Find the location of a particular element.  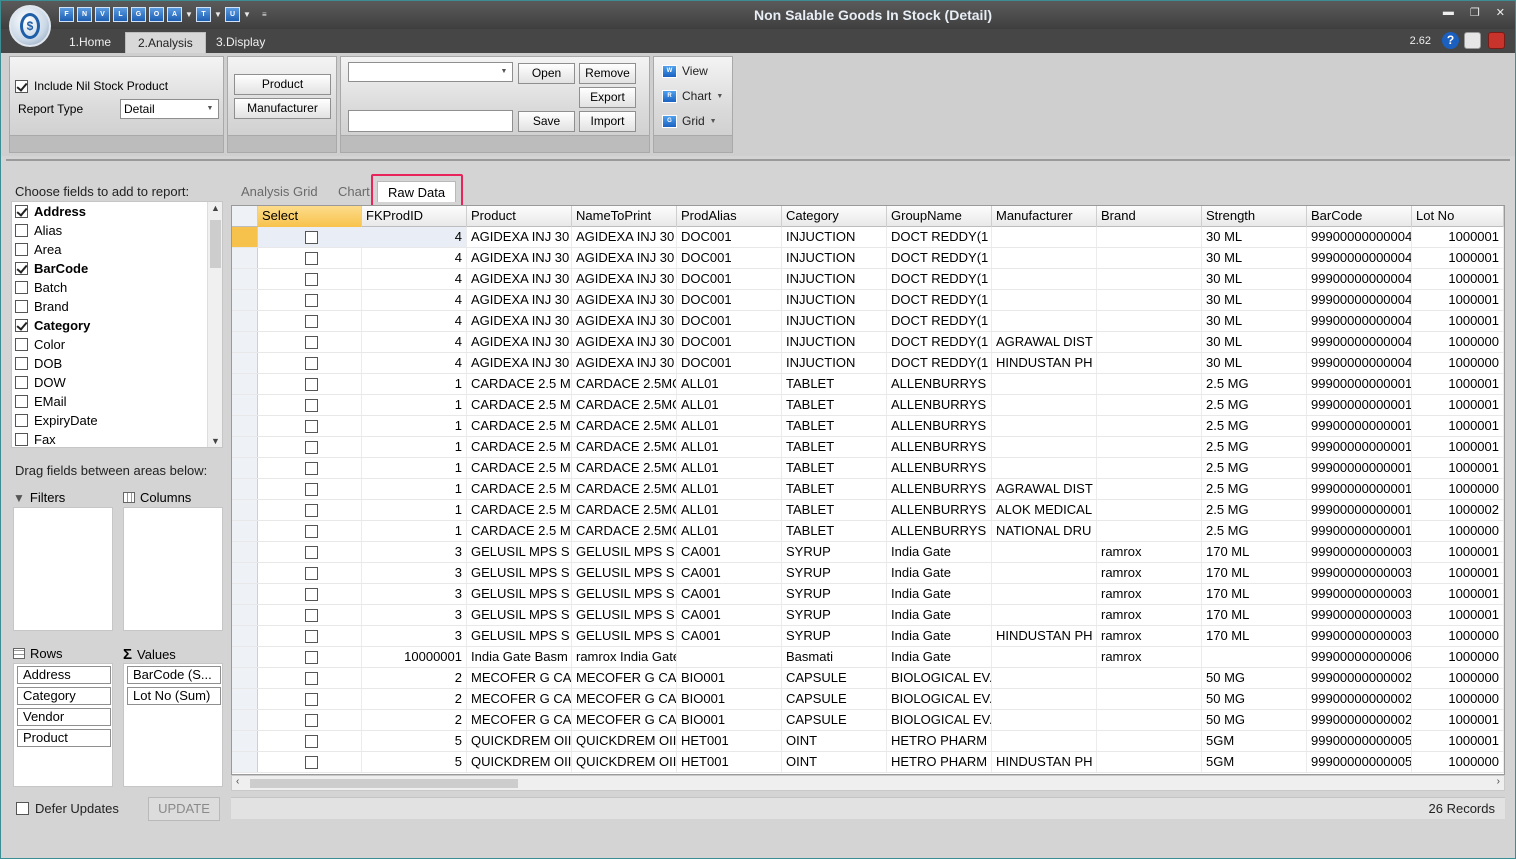

filters-area is located at coordinates (63, 569).